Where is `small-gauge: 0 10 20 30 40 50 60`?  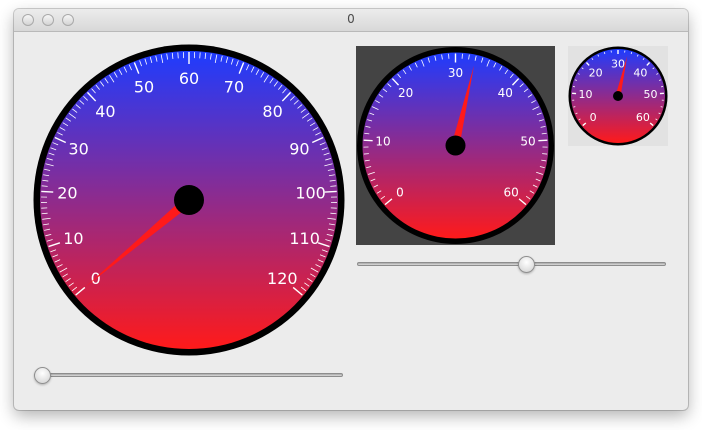
small-gauge: 0 10 20 30 40 50 60 is located at coordinates (618, 96).